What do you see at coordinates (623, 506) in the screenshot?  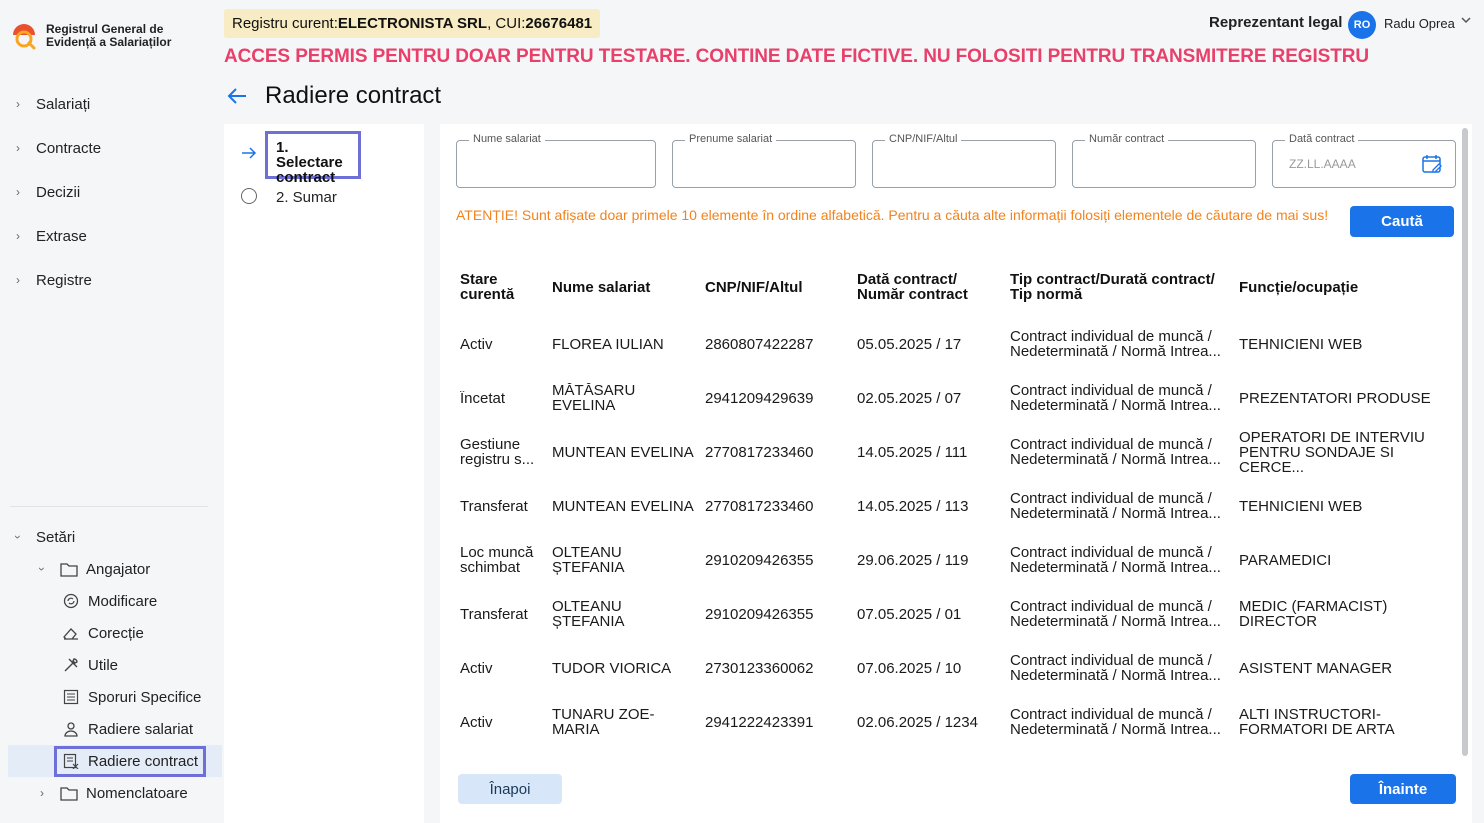 I see `cell-nume: MUNTEAN EVELINA` at bounding box center [623, 506].